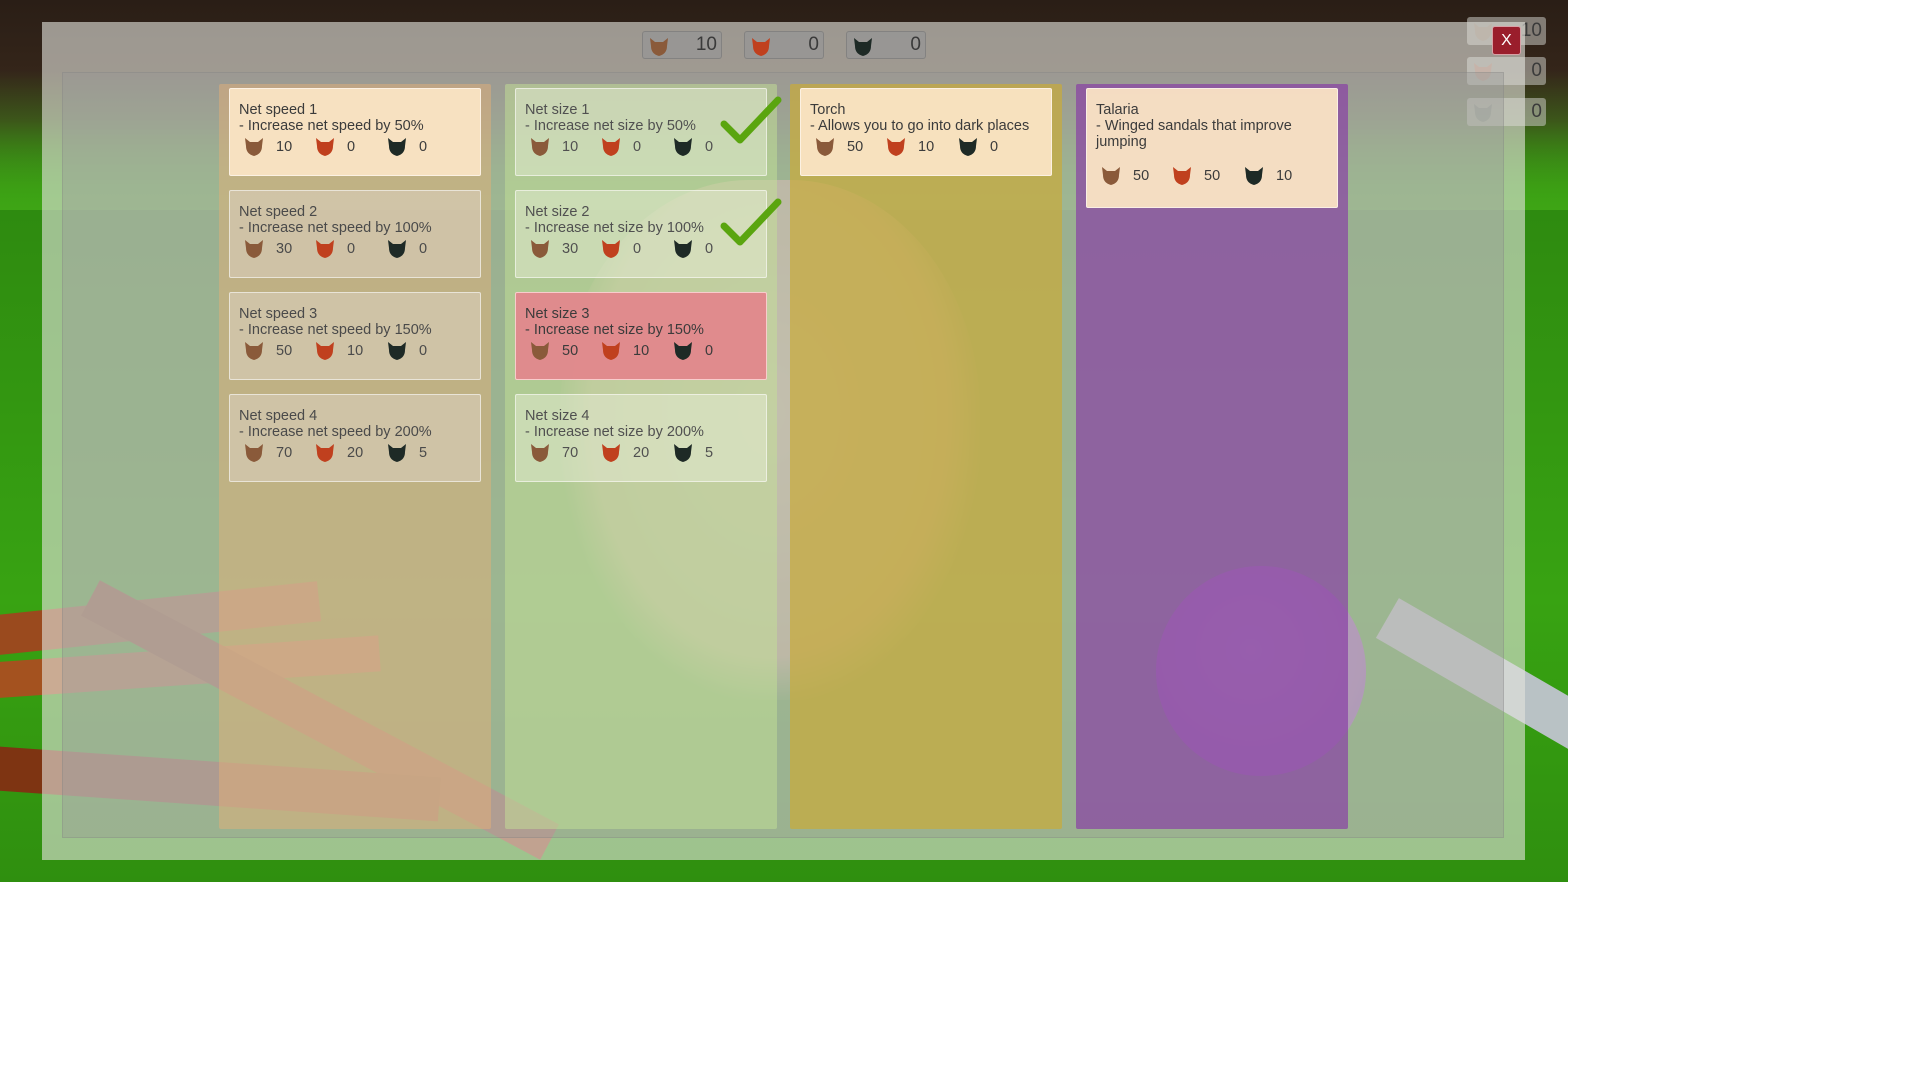 Image resolution: width=1920 pixels, height=1080 pixels. I want to click on card-description: - Increase net size by 200%, so click(614, 432).